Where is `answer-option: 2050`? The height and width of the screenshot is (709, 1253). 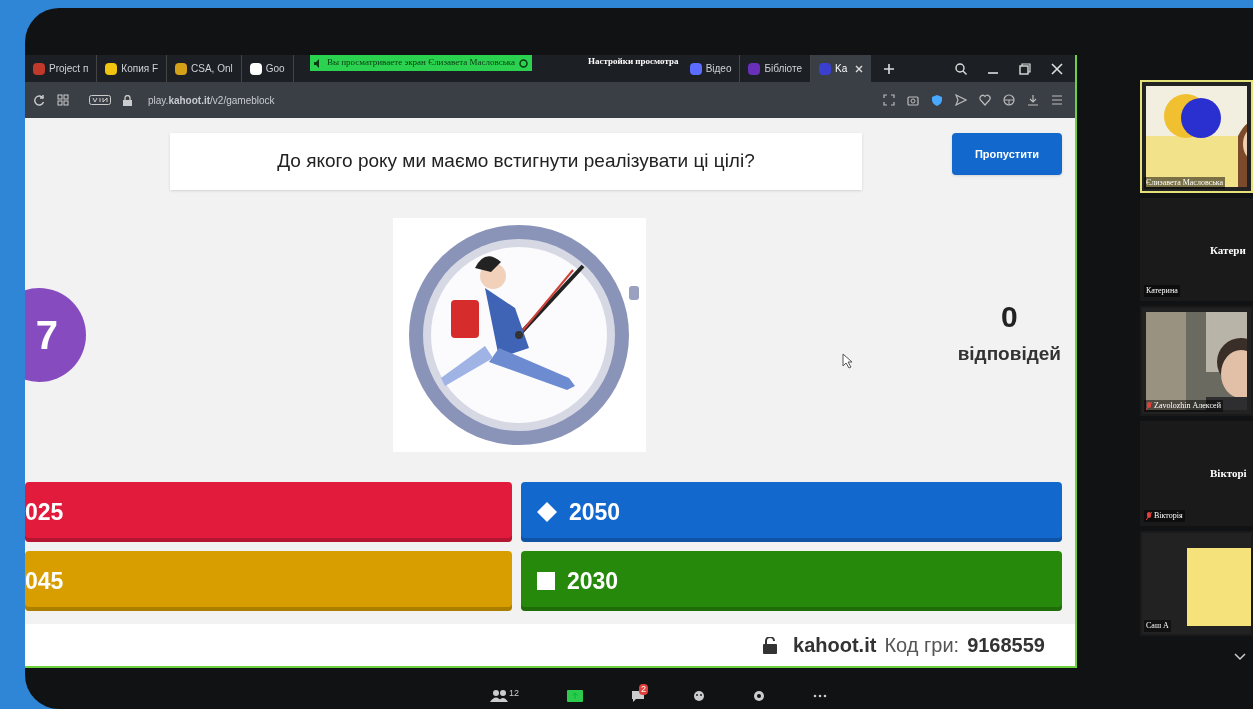 answer-option: 2050 is located at coordinates (791, 512).